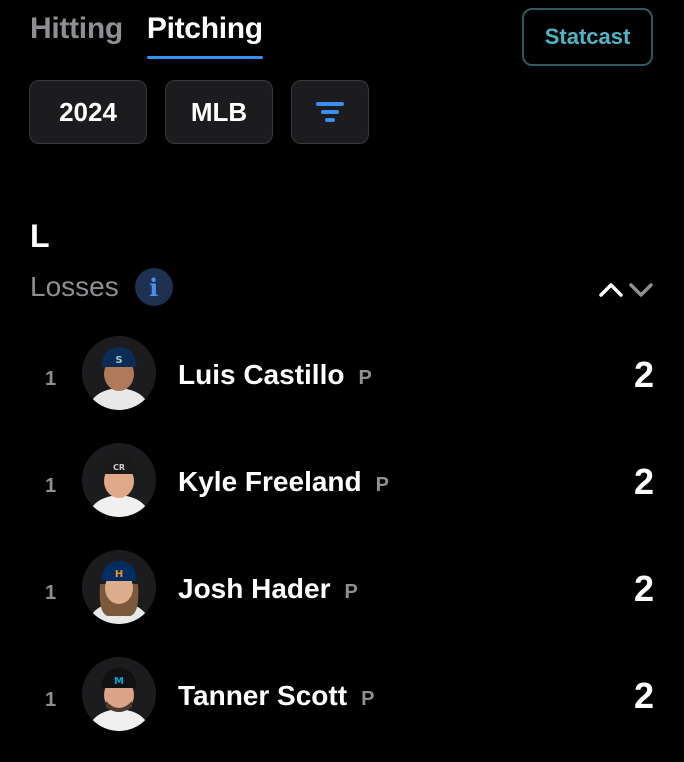  I want to click on stat-header: Losses i, so click(101, 287).